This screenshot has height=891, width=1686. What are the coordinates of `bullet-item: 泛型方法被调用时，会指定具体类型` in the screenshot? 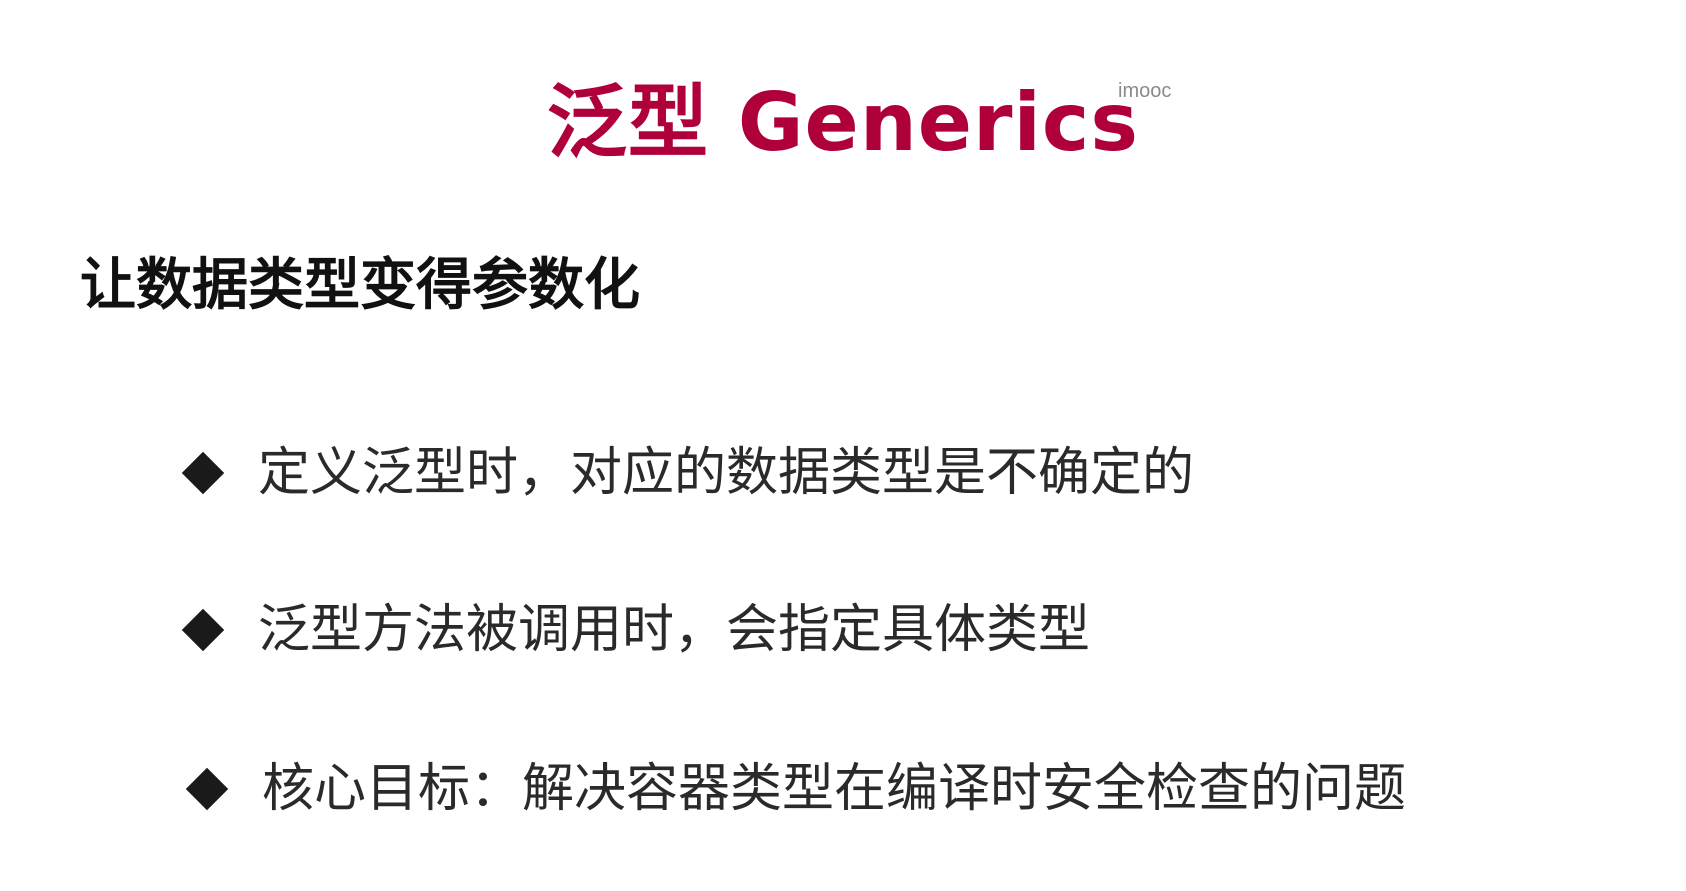 It's located at (636, 630).